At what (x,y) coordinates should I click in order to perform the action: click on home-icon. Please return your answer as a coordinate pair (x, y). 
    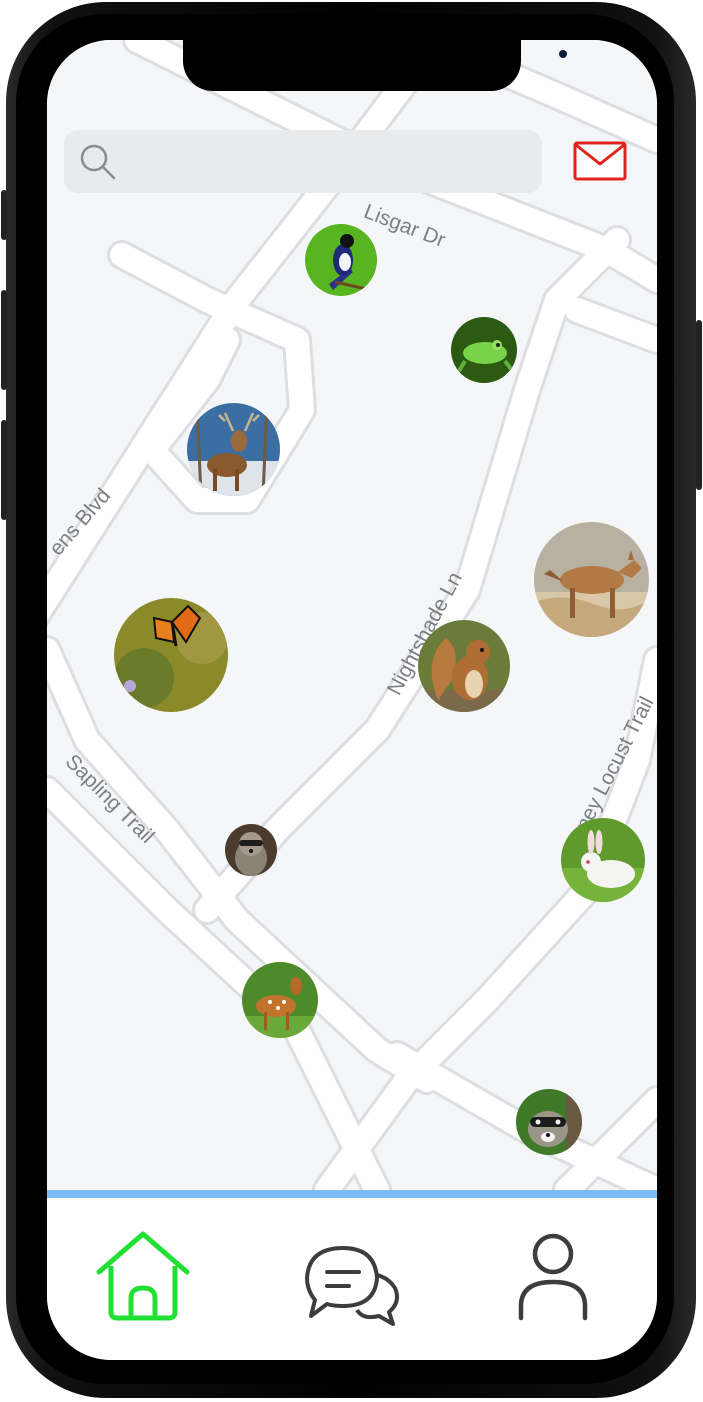
    Looking at the image, I should click on (143, 1276).